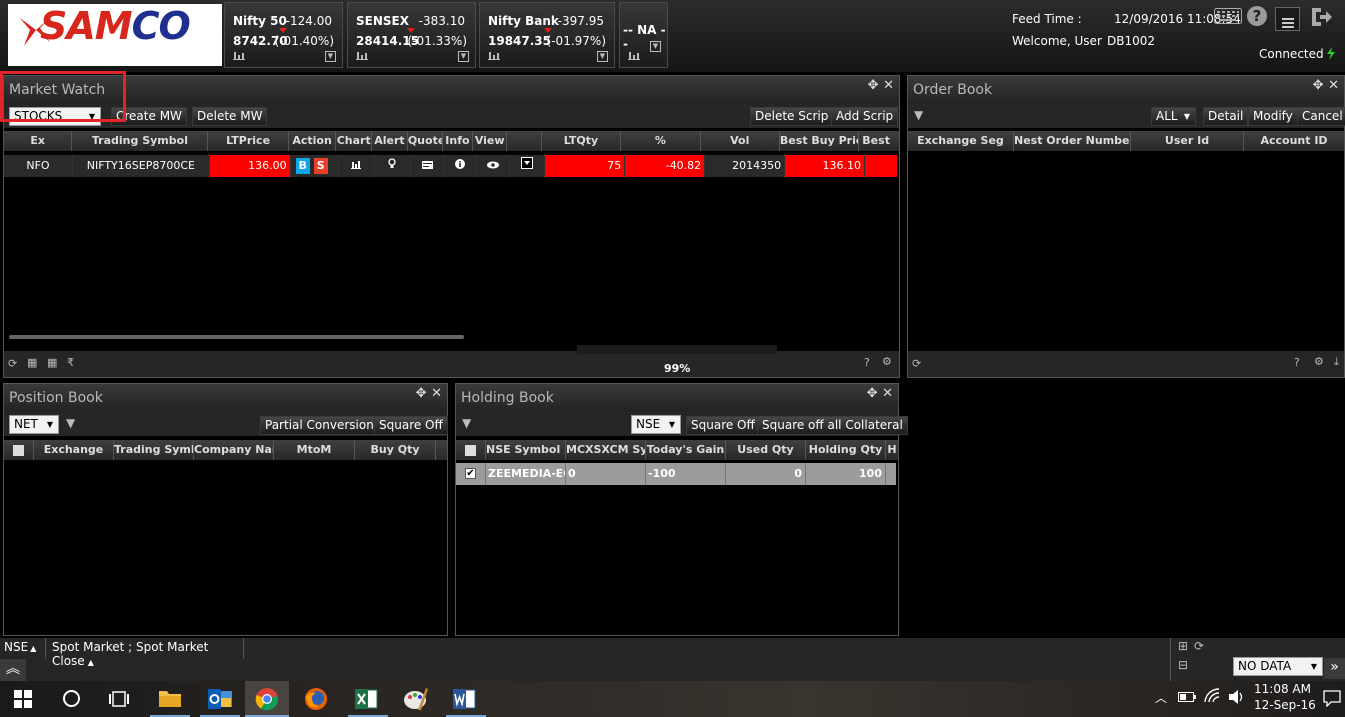 Image resolution: width=1345 pixels, height=717 pixels. What do you see at coordinates (582, 141) in the screenshot?
I see `col-ltqty: LTQty` at bounding box center [582, 141].